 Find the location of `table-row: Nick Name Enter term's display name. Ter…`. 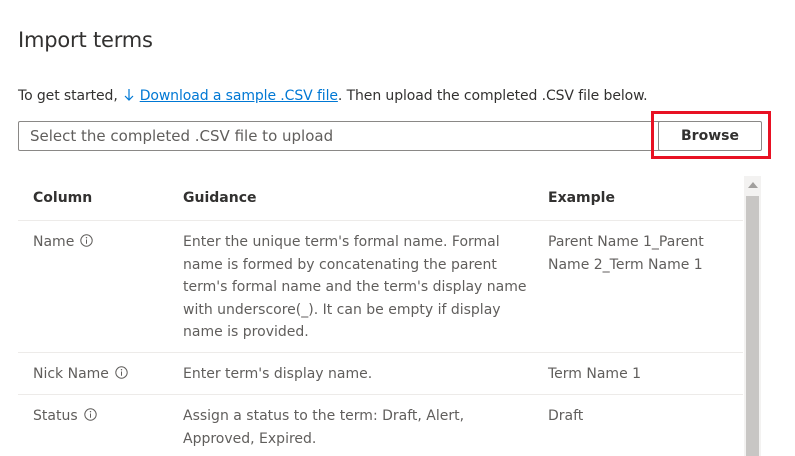

table-row: Nick Name Enter term's display name. Ter… is located at coordinates (380, 373).